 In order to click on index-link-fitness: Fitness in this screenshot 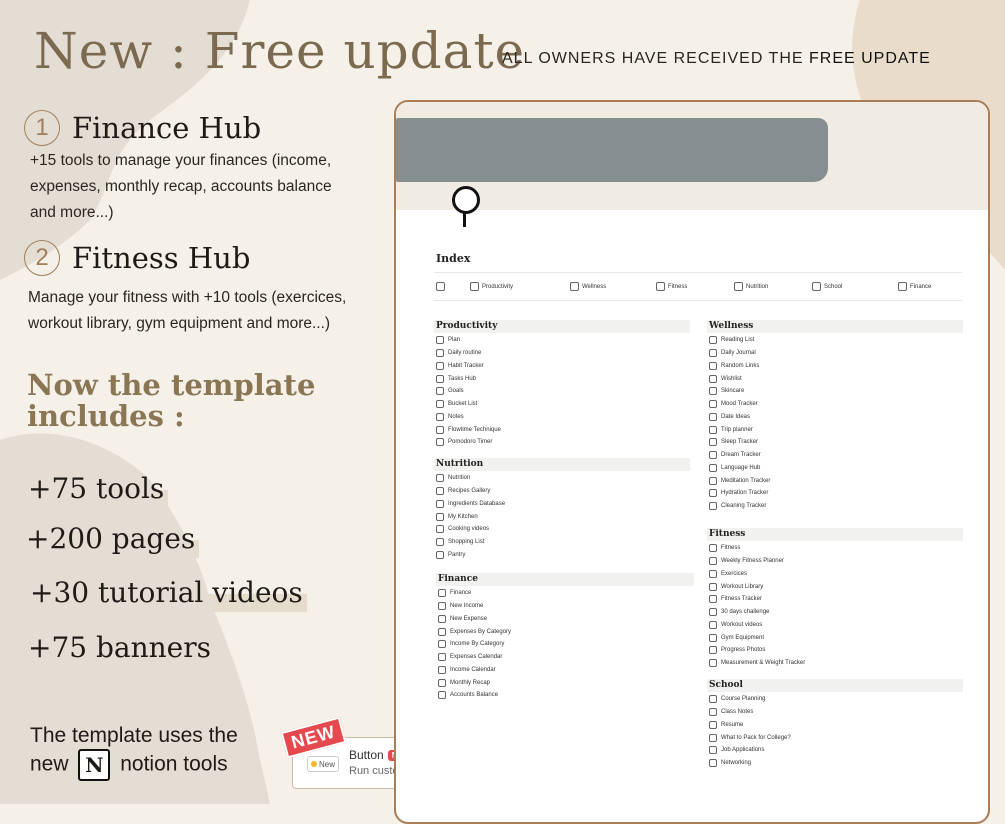, I will do `click(671, 286)`.